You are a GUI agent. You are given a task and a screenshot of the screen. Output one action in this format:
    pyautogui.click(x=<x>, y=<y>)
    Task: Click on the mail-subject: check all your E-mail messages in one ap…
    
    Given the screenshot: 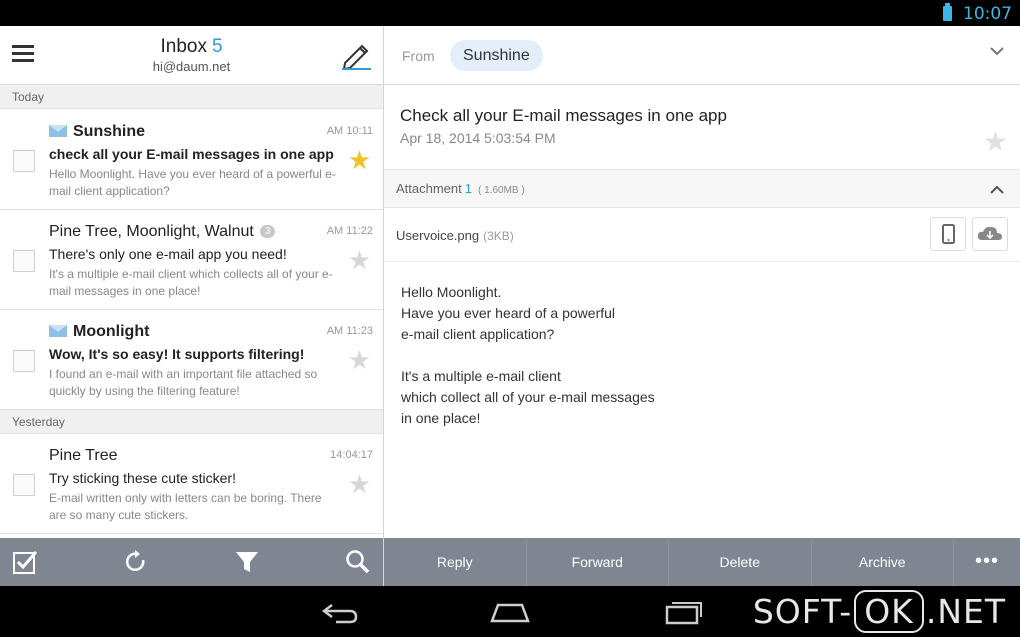 What is the action you would take?
    pyautogui.click(x=191, y=154)
    